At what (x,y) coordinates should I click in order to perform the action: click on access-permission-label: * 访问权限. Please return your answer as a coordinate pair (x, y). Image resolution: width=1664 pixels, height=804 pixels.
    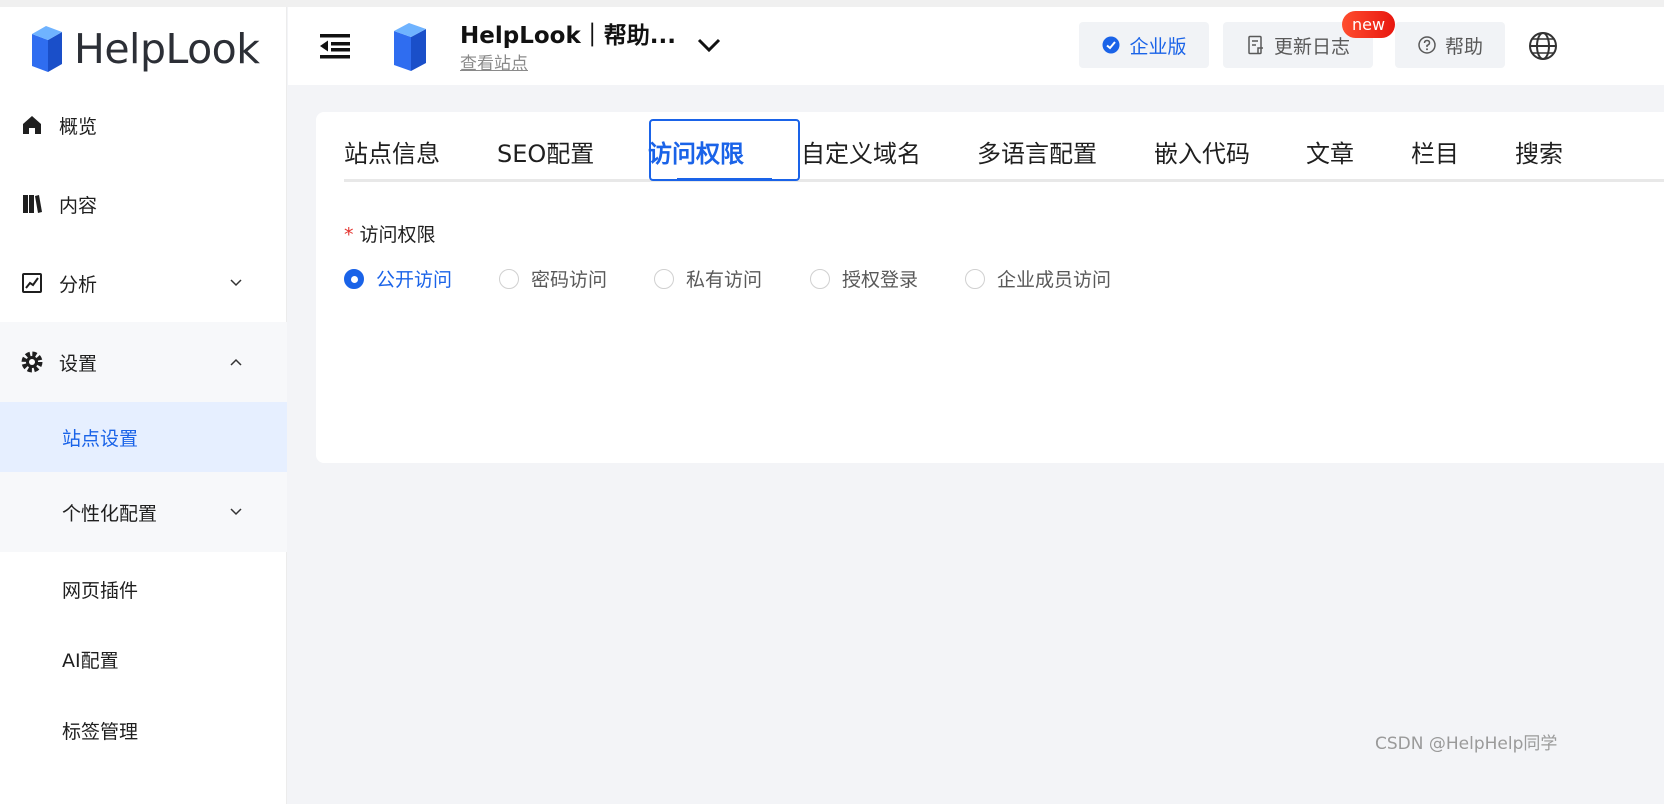
    Looking at the image, I should click on (390, 233).